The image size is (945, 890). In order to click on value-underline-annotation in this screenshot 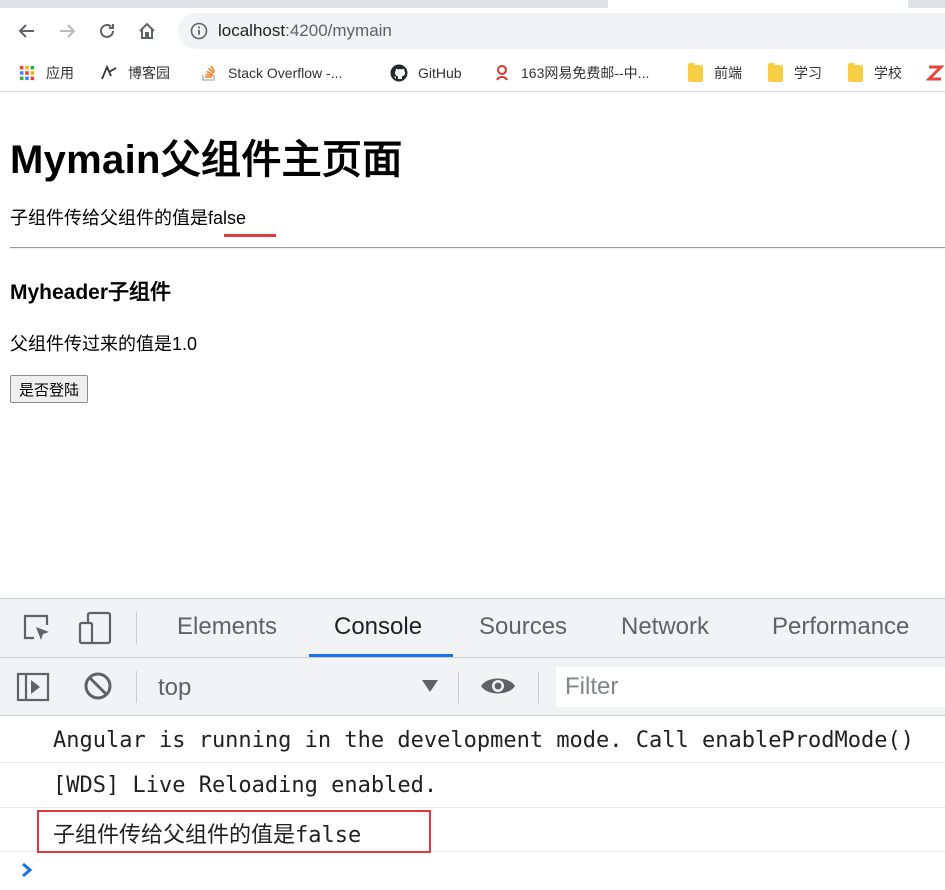, I will do `click(250, 235)`.